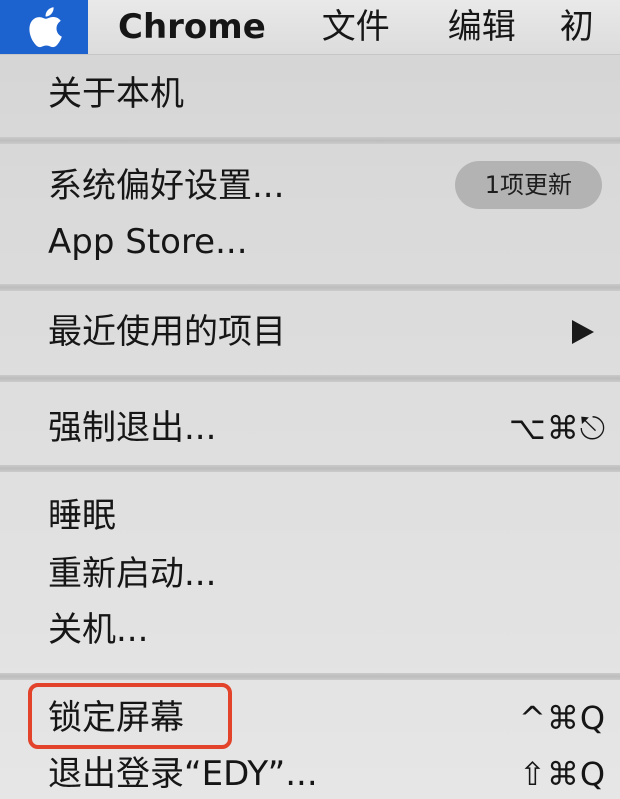 Image resolution: width=620 pixels, height=799 pixels. What do you see at coordinates (130, 716) in the screenshot?
I see `annotation-highlight-box` at bounding box center [130, 716].